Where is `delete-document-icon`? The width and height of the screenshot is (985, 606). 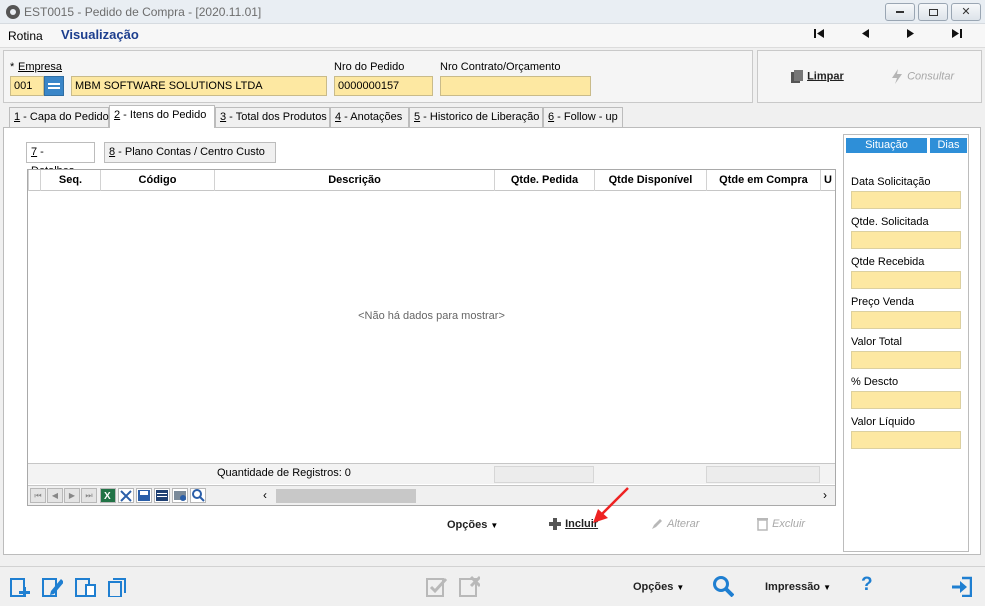 delete-document-icon is located at coordinates (85, 586).